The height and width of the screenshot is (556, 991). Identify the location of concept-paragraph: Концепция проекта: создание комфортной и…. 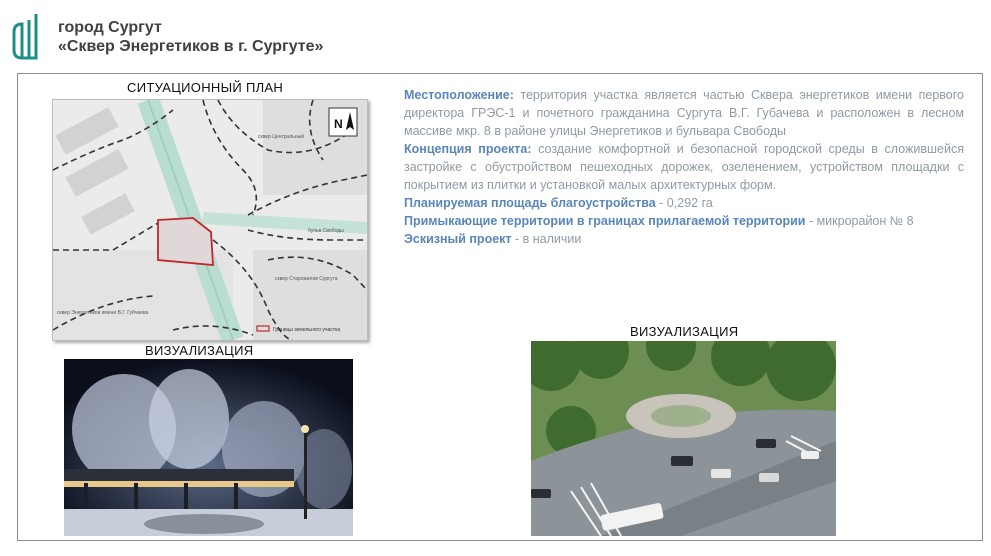
(684, 167).